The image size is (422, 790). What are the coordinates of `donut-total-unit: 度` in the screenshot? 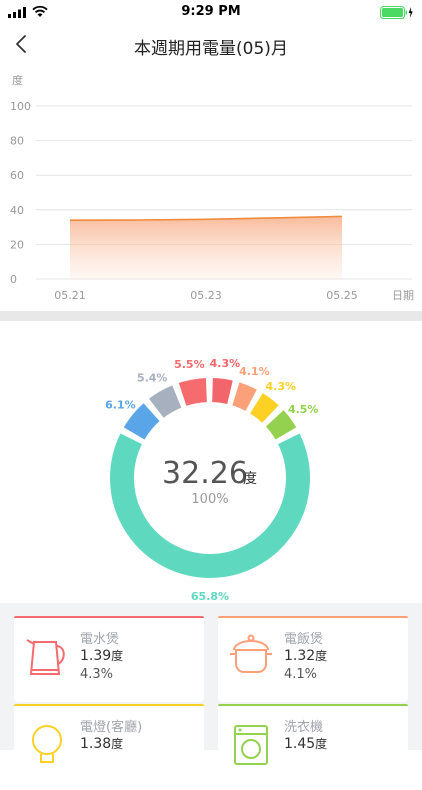 It's located at (250, 479).